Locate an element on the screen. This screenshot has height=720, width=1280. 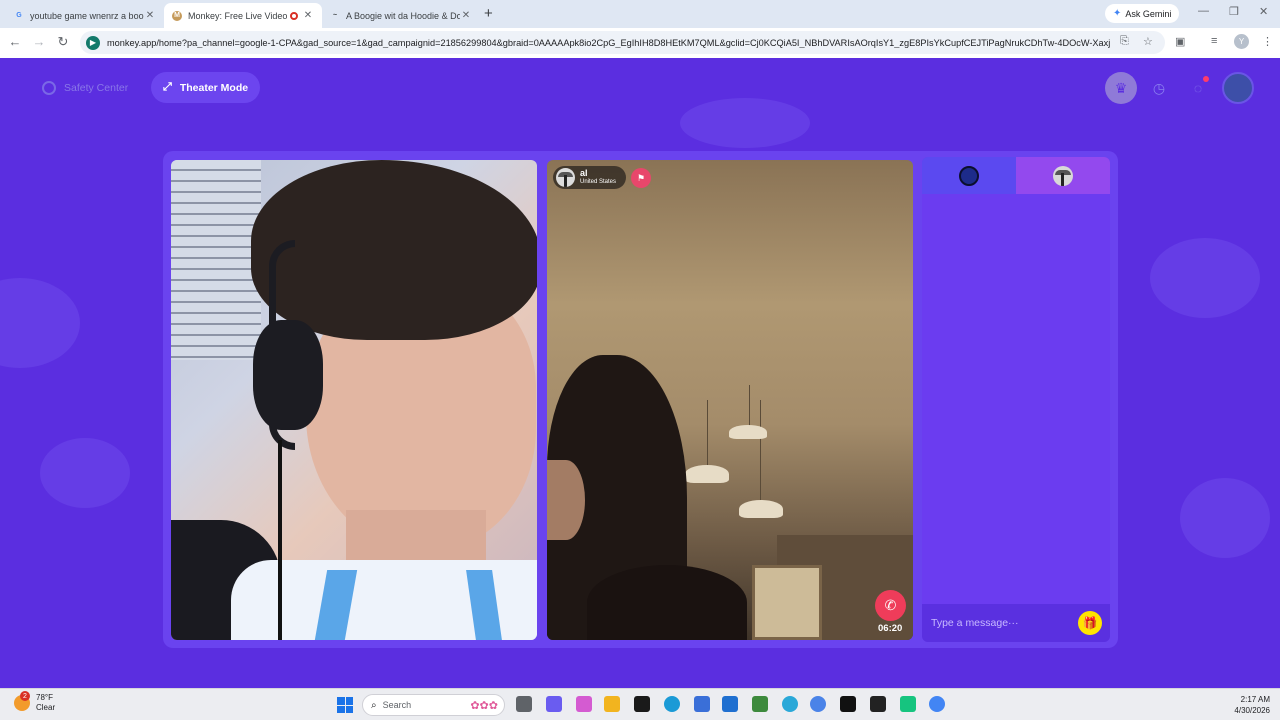
vpn-icon is located at coordinates (760, 704).